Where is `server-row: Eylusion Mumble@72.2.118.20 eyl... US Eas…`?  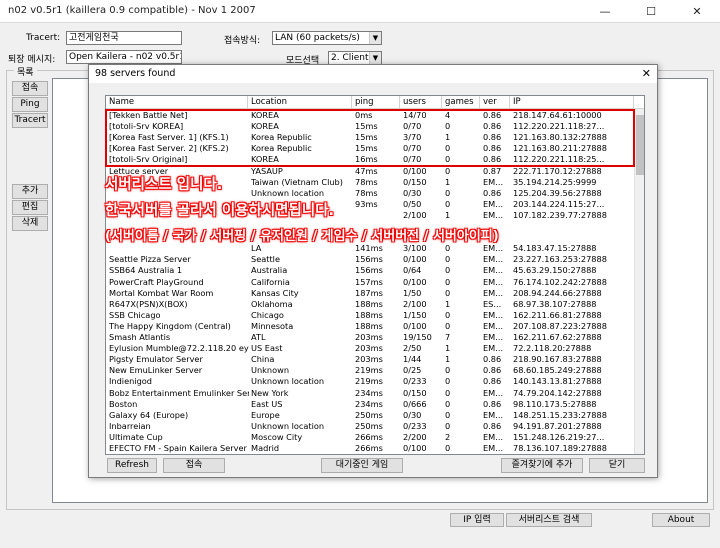
server-row: Eylusion Mumble@72.2.118.20 eyl... US Eas… is located at coordinates (371, 348).